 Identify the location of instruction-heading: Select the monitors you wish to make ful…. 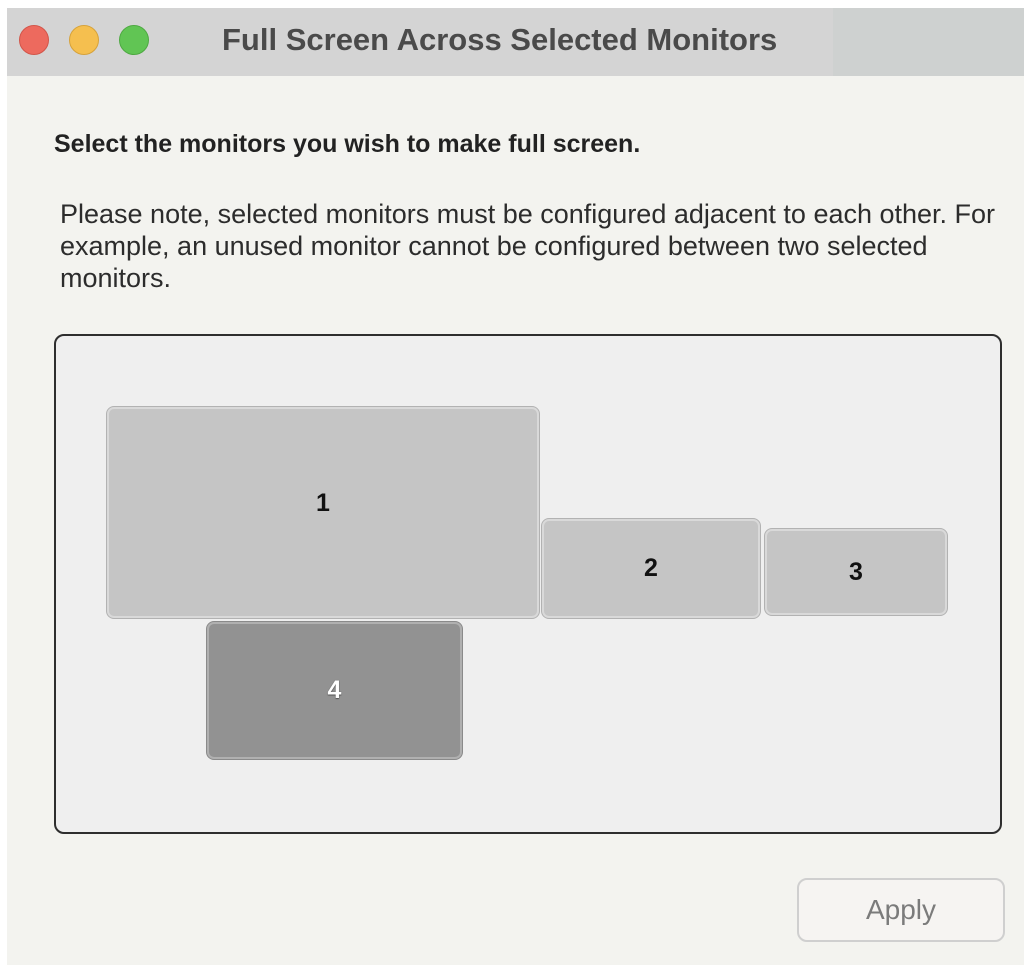
(347, 144).